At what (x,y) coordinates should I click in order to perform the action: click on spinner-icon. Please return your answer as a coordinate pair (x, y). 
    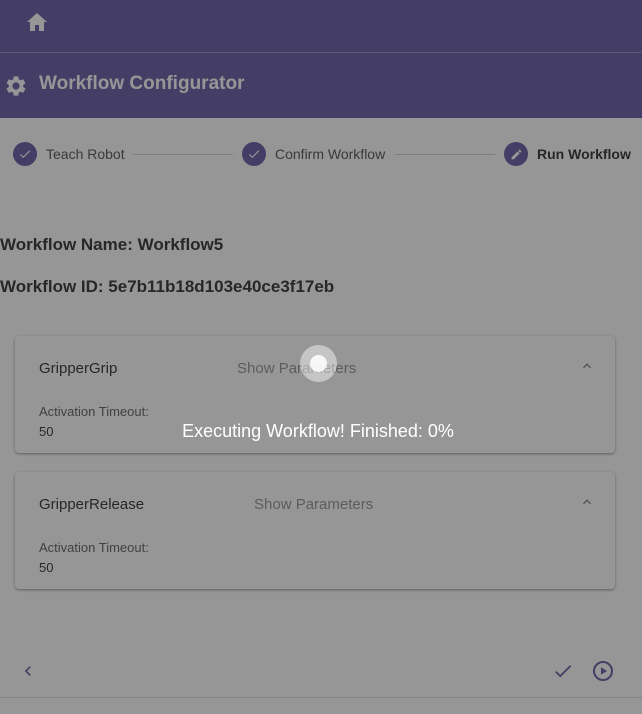
    Looking at the image, I should click on (318, 363).